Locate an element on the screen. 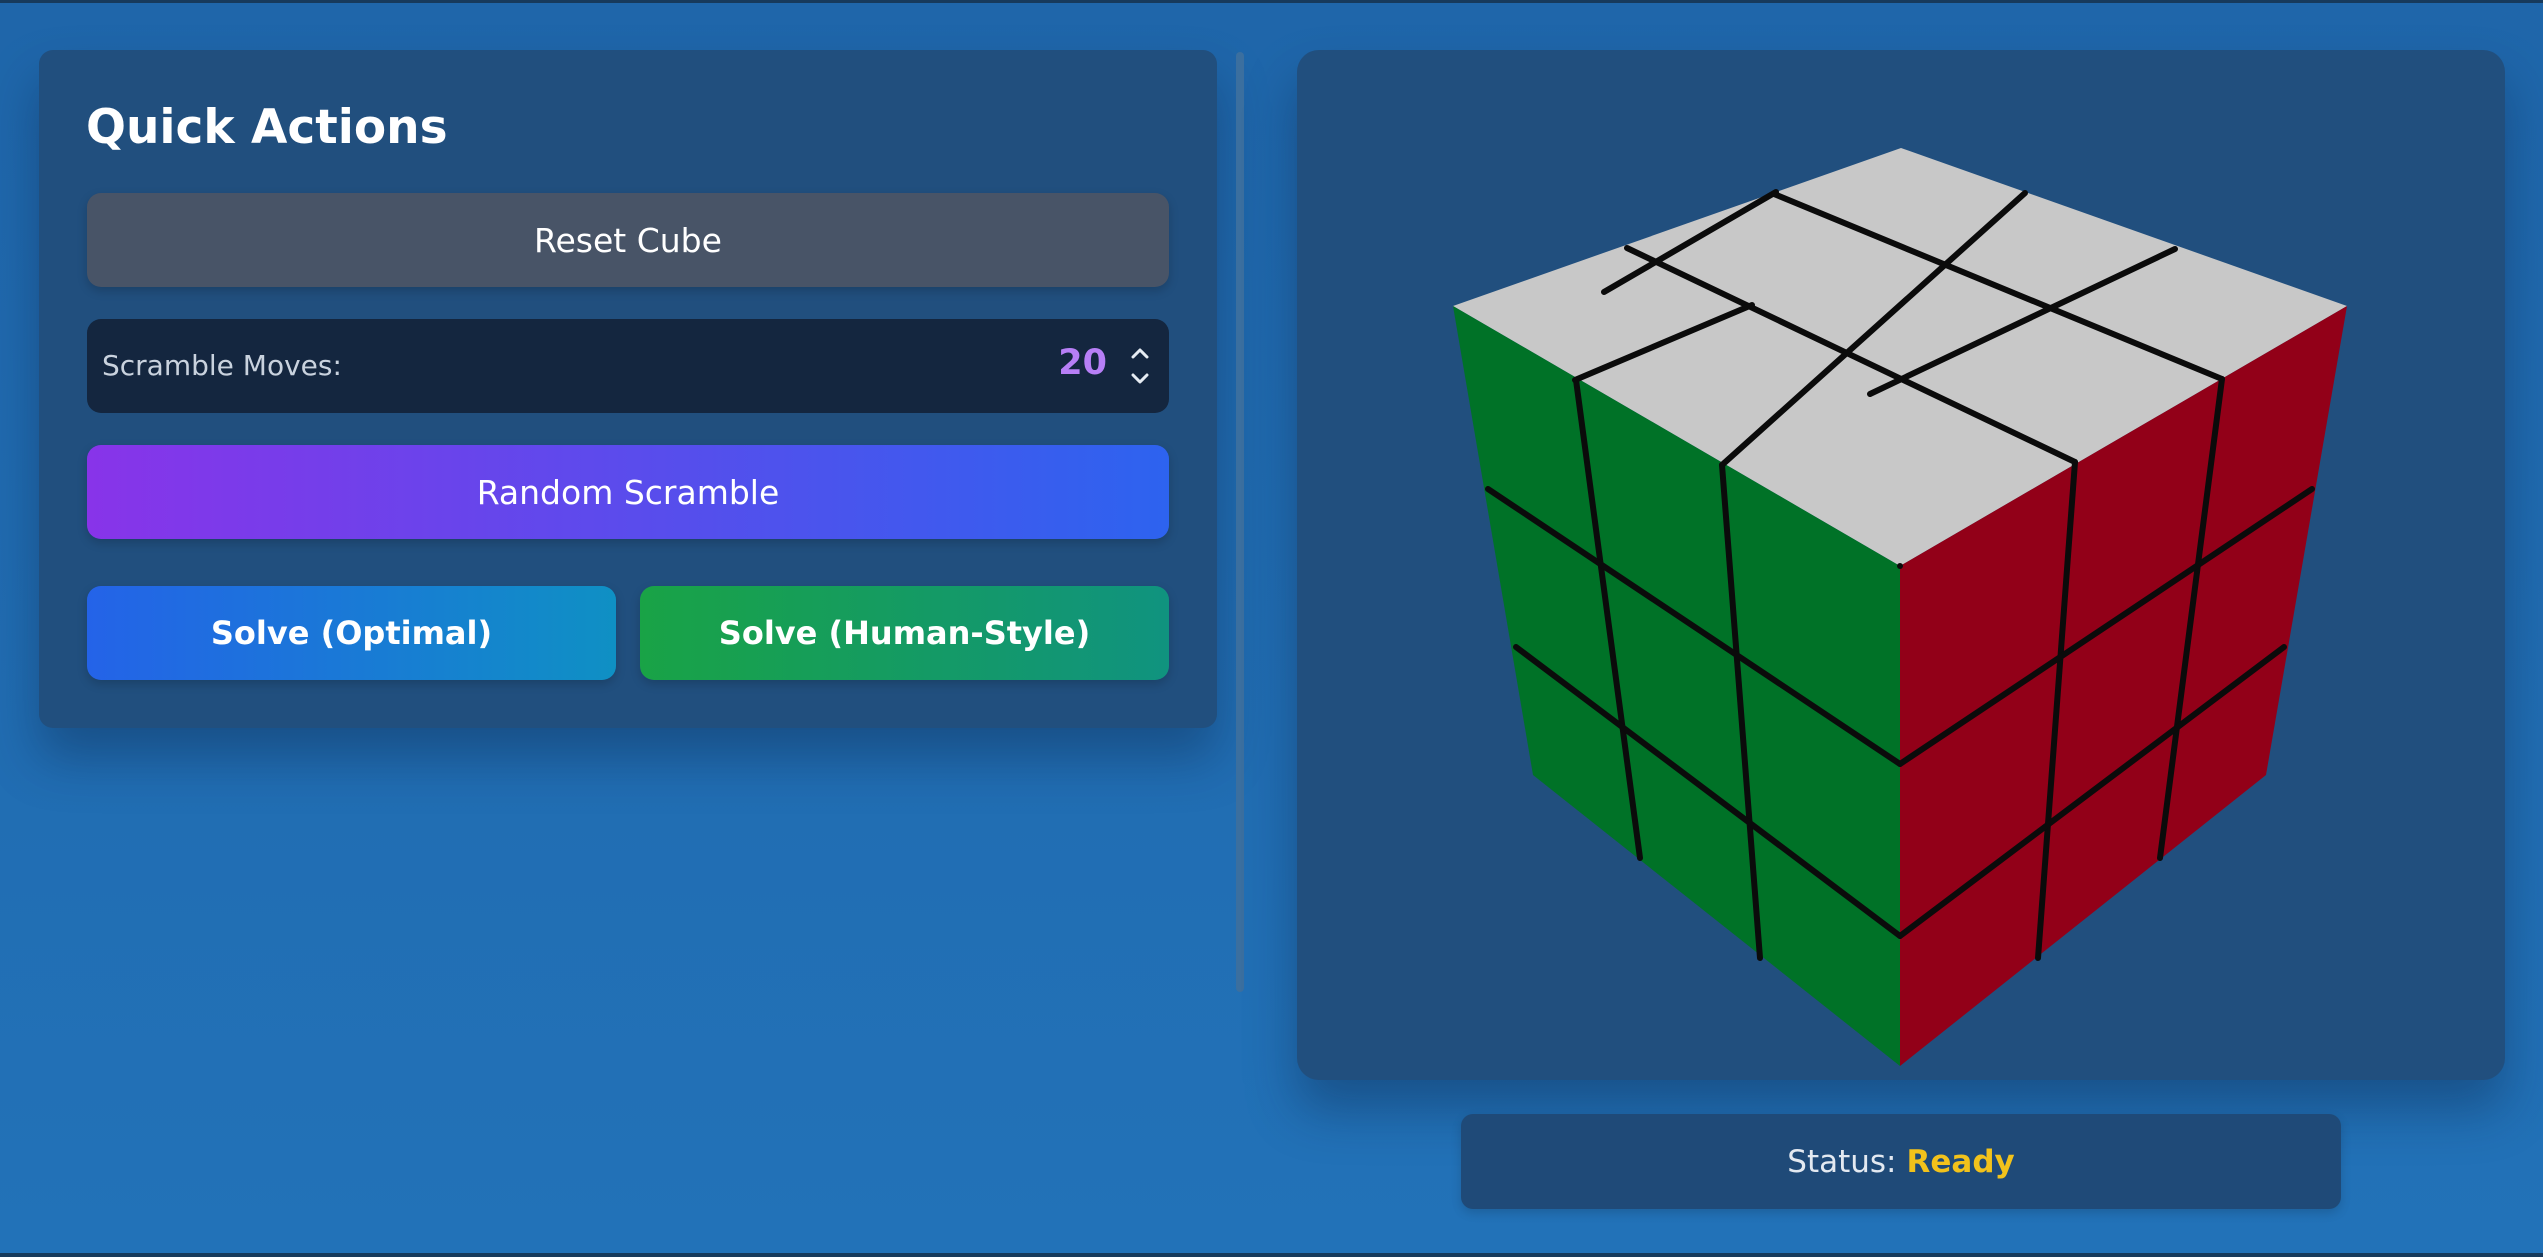  scramble-moves-label: Scramble Moves: is located at coordinates (222, 365).